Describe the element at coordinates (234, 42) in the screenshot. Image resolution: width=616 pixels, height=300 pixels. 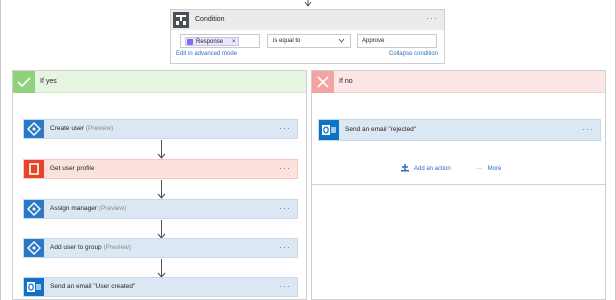
I see `token-remove-button: ×` at that location.